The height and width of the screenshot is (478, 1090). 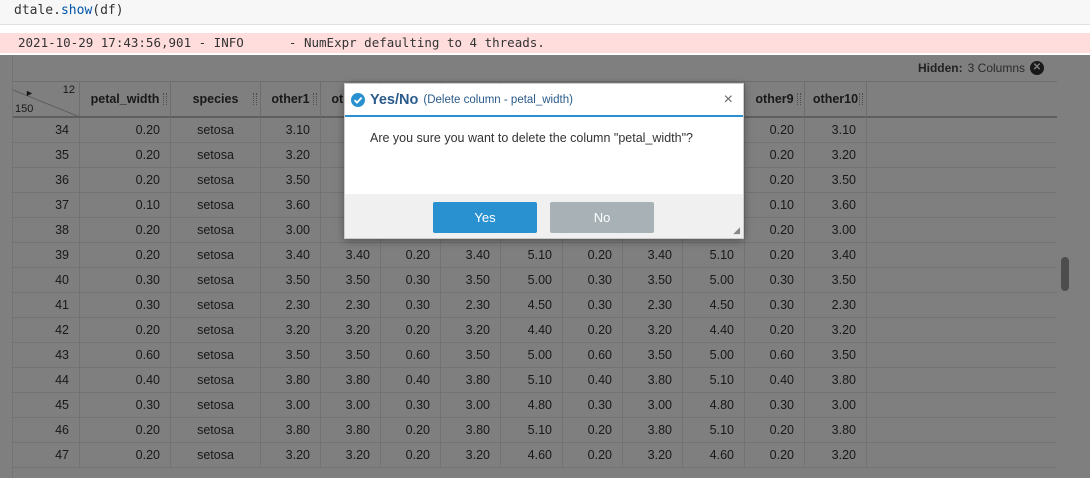 I want to click on code-cell: dtale.show(df), so click(x=545, y=12).